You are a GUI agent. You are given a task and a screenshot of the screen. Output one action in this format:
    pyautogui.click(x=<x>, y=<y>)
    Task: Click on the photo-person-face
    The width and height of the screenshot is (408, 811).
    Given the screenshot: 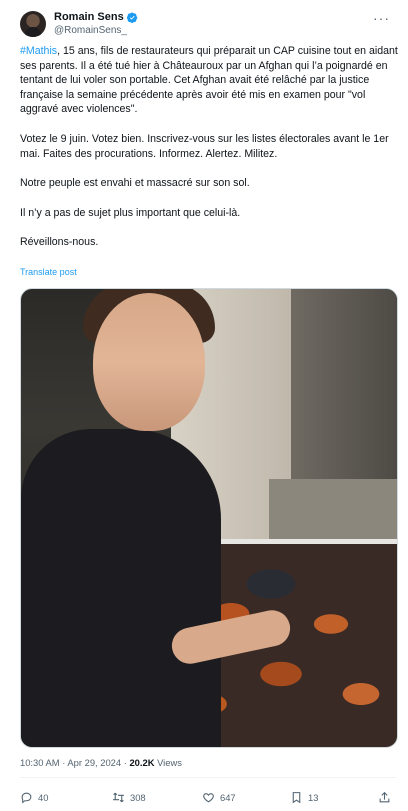 What is the action you would take?
    pyautogui.click(x=149, y=362)
    